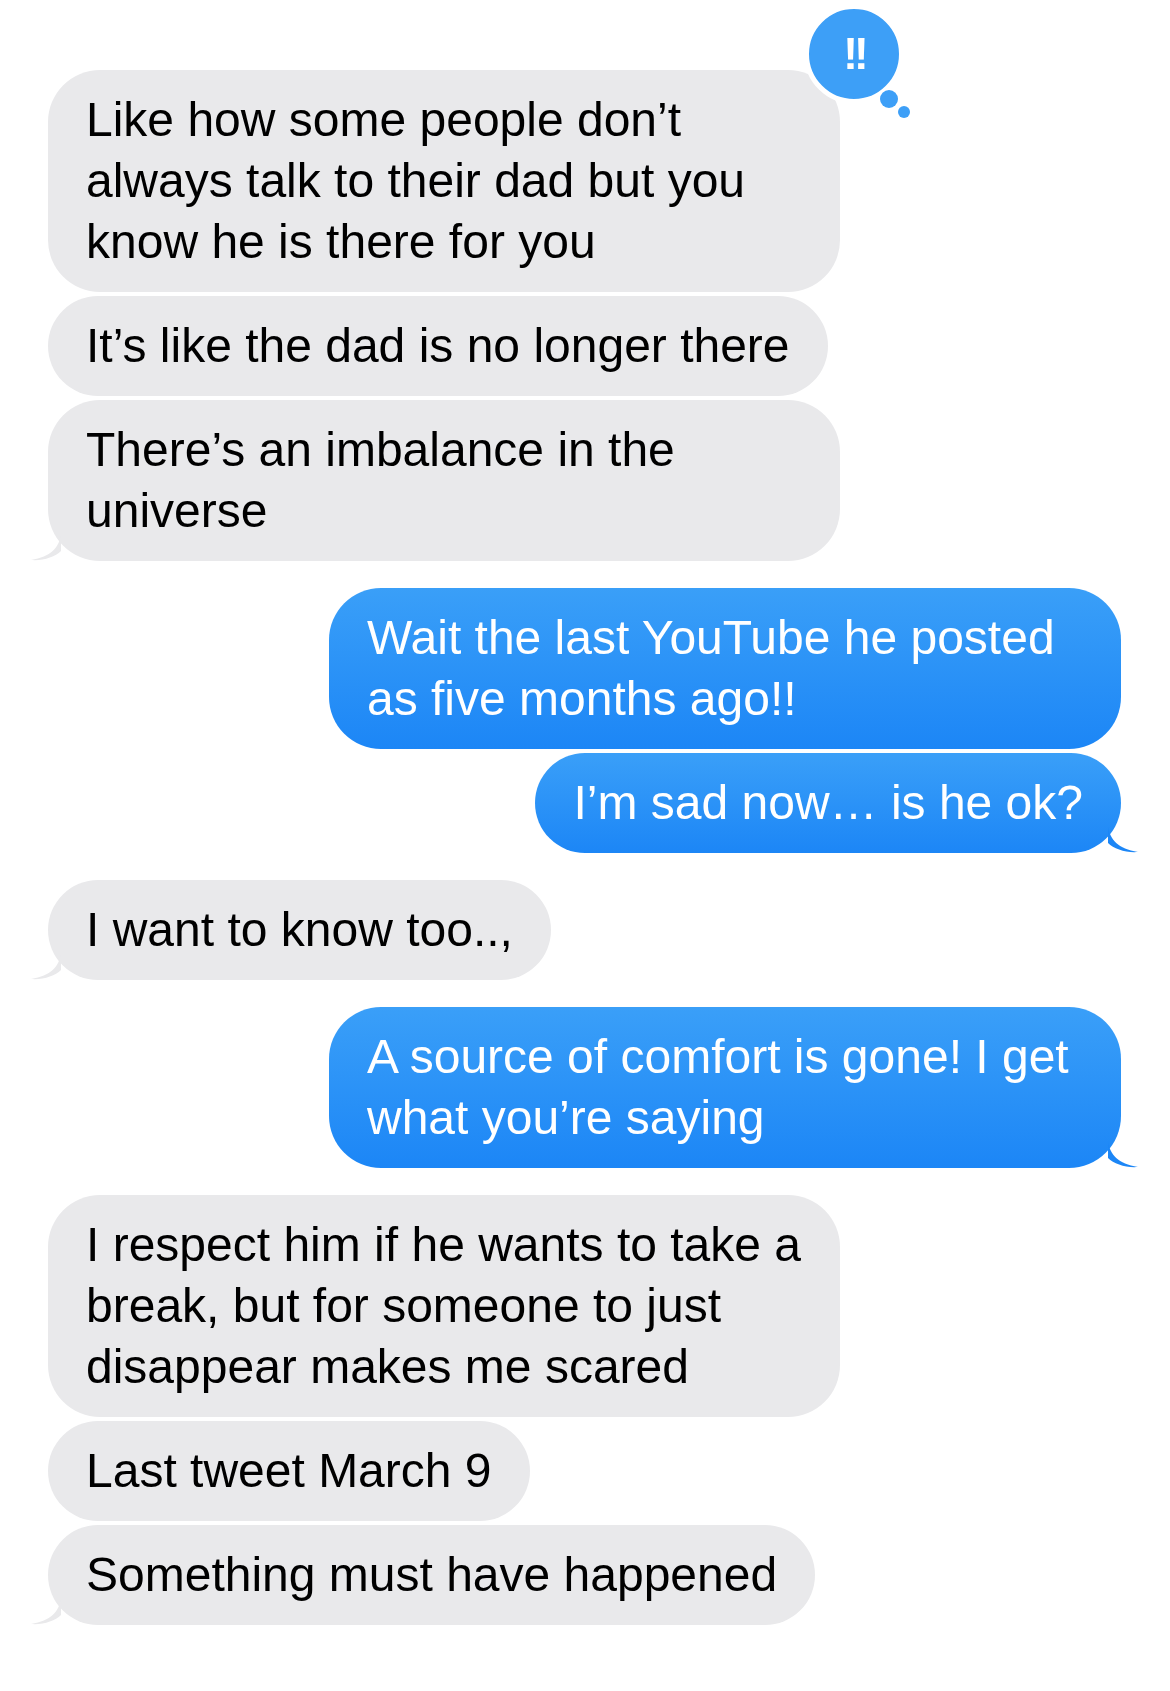 This screenshot has height=1691, width=1170. I want to click on message-bubble: Wait the last YouTube he posted as five months ago!!, so click(725, 668).